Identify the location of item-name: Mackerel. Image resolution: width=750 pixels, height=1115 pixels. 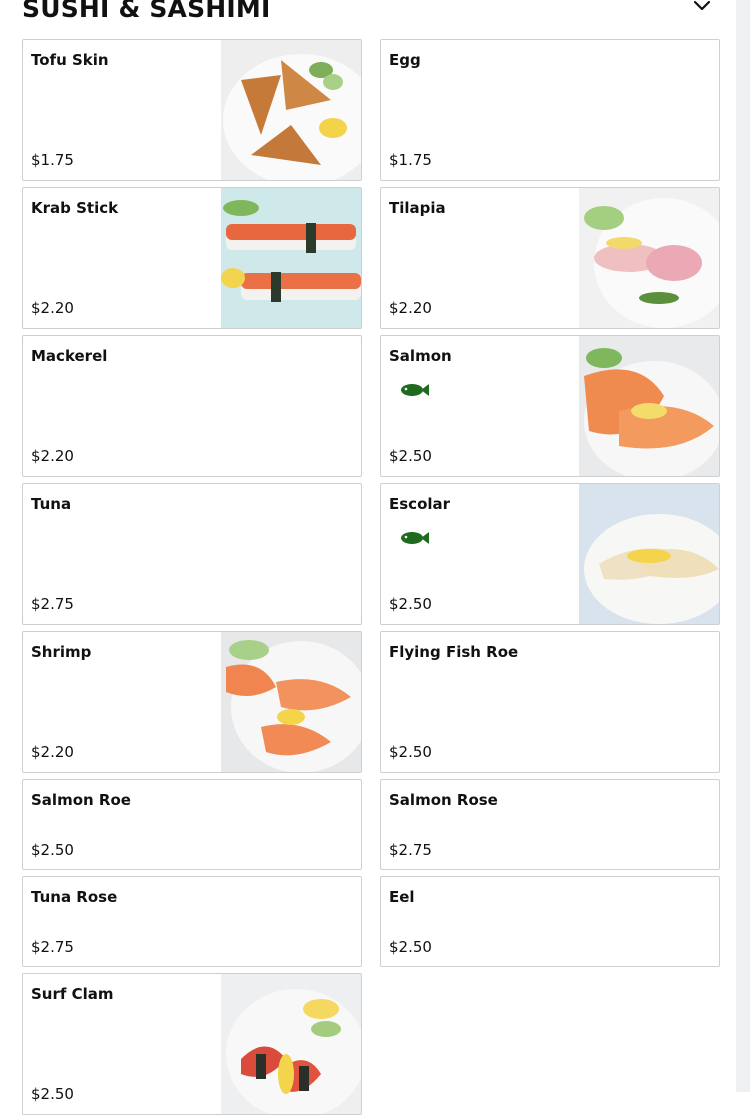
(69, 356).